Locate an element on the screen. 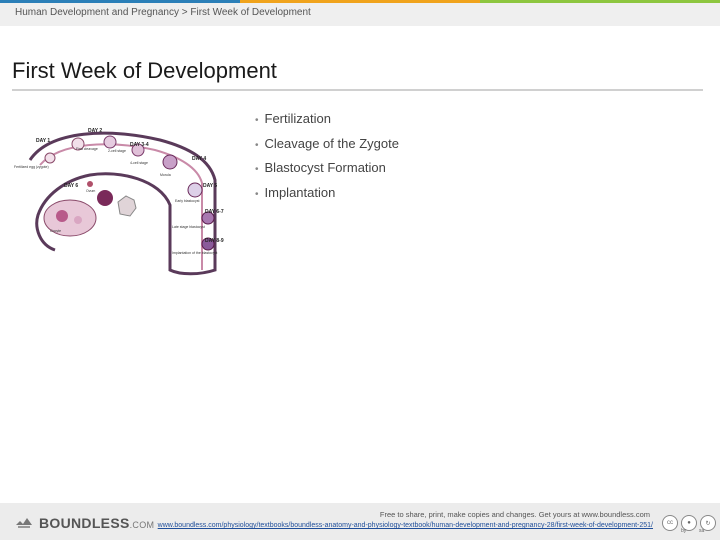  fertilized-egg-cell is located at coordinates (50, 158).